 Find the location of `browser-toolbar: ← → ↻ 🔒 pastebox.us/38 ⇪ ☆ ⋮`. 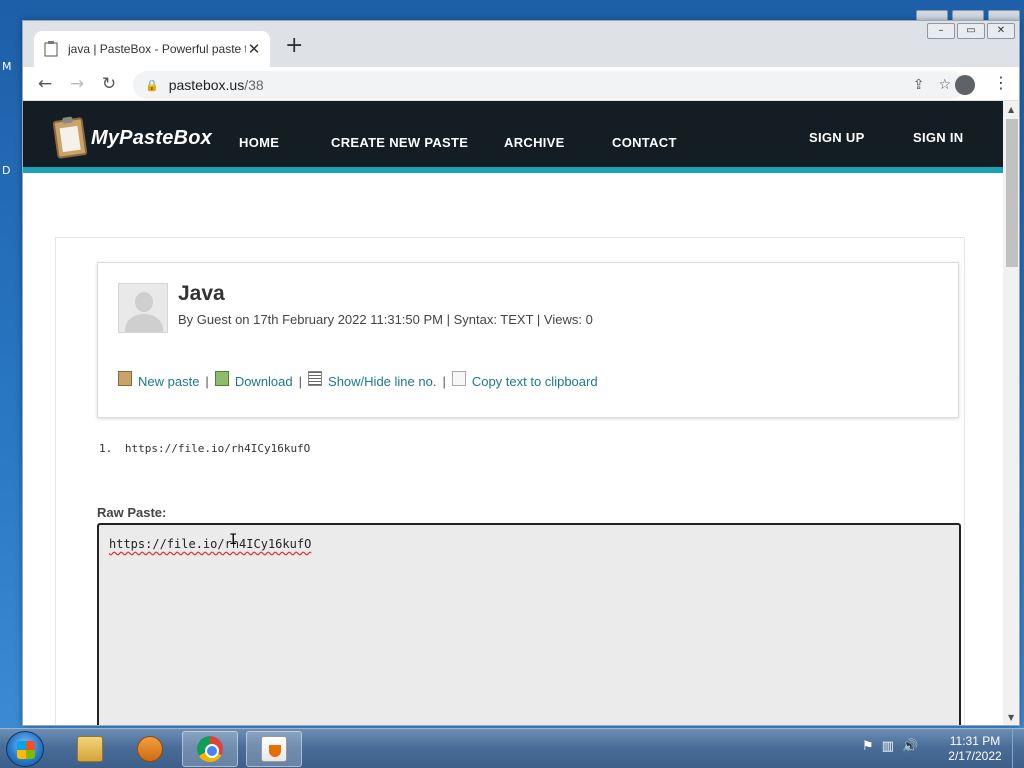

browser-toolbar: ← → ↻ 🔒 pastebox.us/38 ⇪ ☆ ⋮ is located at coordinates (521, 84).